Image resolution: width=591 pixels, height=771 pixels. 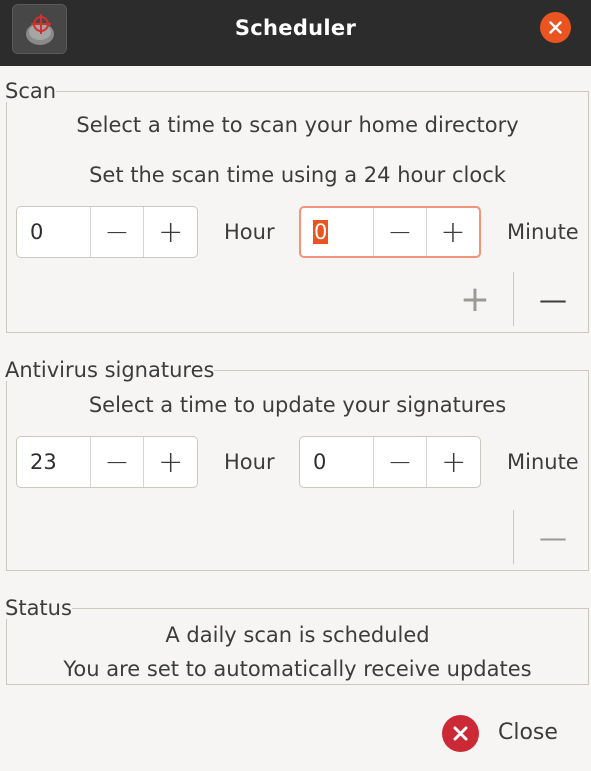 I want to click on signatures-minute-decrement-button: −, so click(x=399, y=462).